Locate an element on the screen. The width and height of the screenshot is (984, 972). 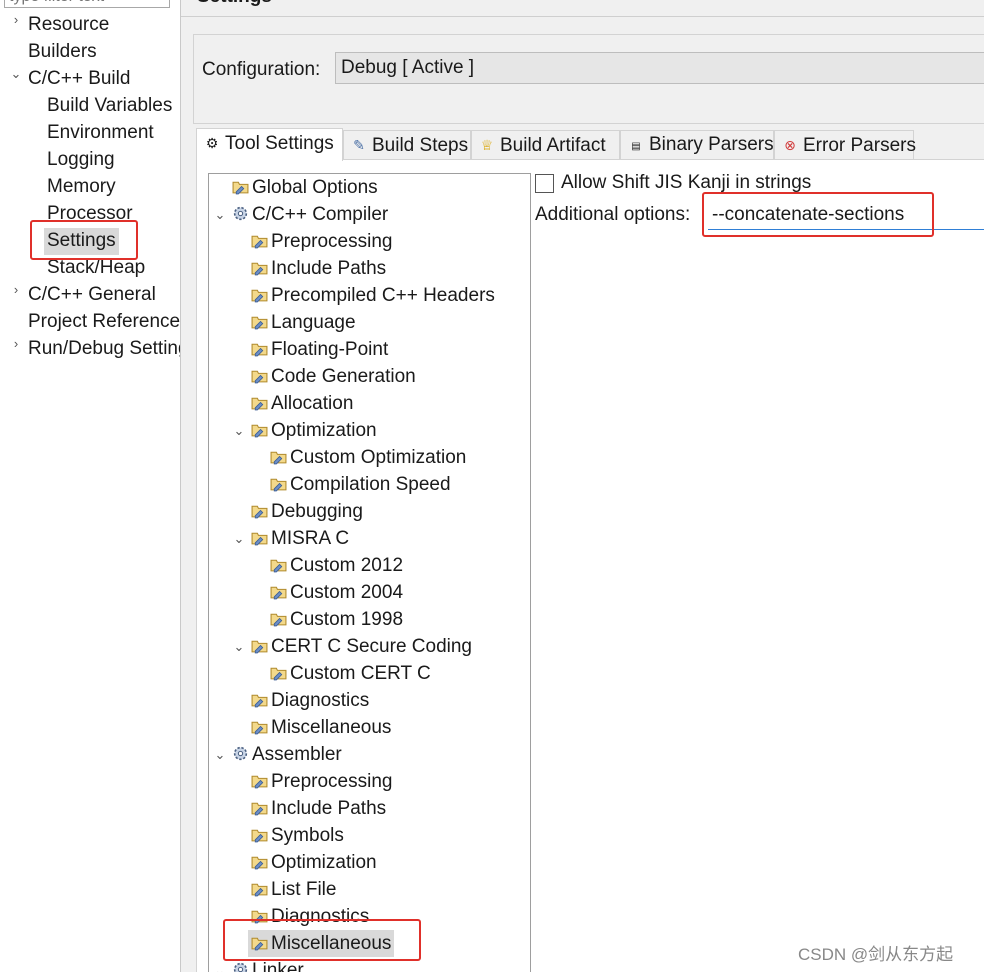
tab-build-steps: ✎ Build Steps is located at coordinates (407, 145).